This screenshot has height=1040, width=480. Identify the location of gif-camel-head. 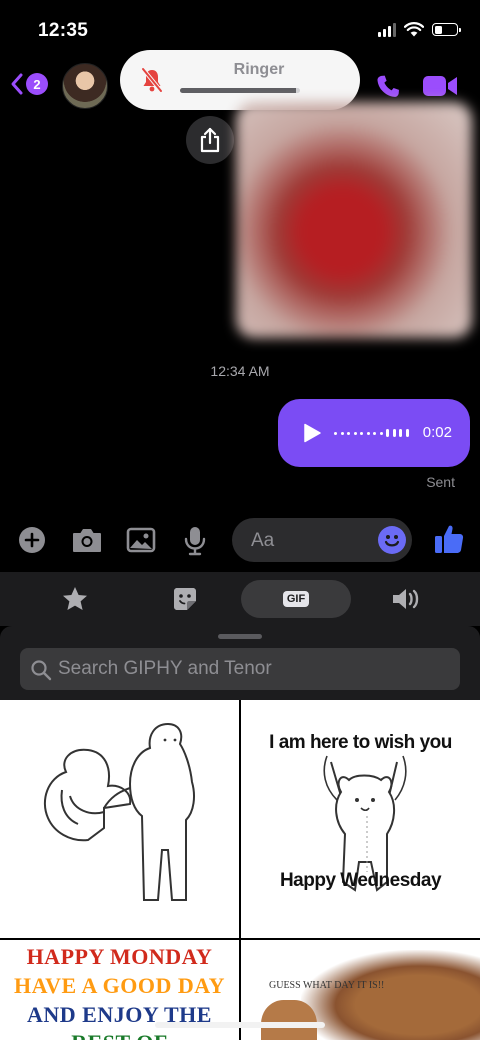
(289, 1020).